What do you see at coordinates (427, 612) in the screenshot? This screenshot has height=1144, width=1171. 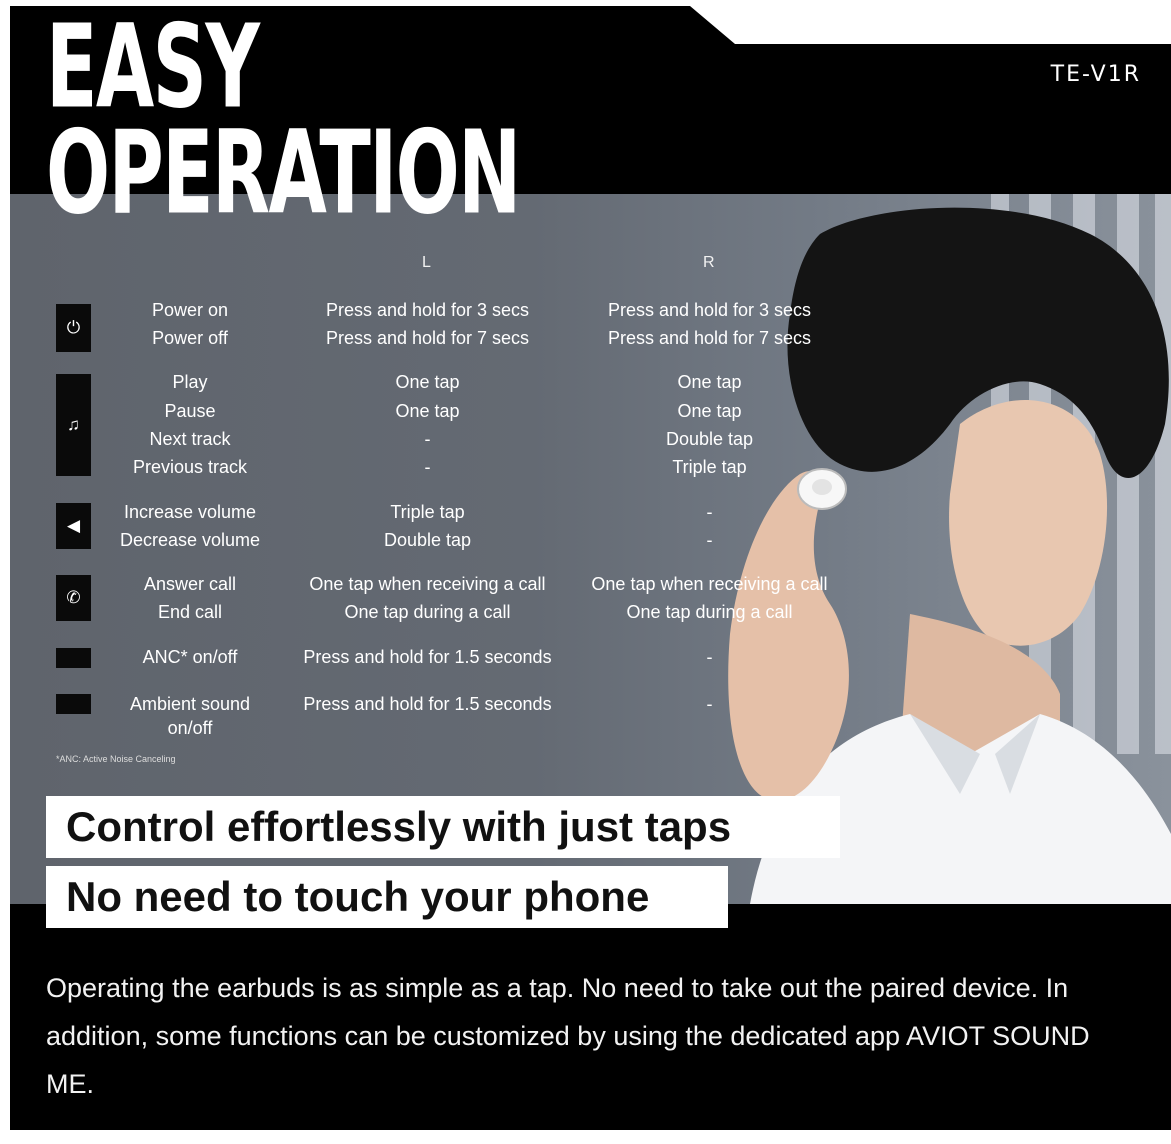 I see `row-left-value: One tap during a call` at bounding box center [427, 612].